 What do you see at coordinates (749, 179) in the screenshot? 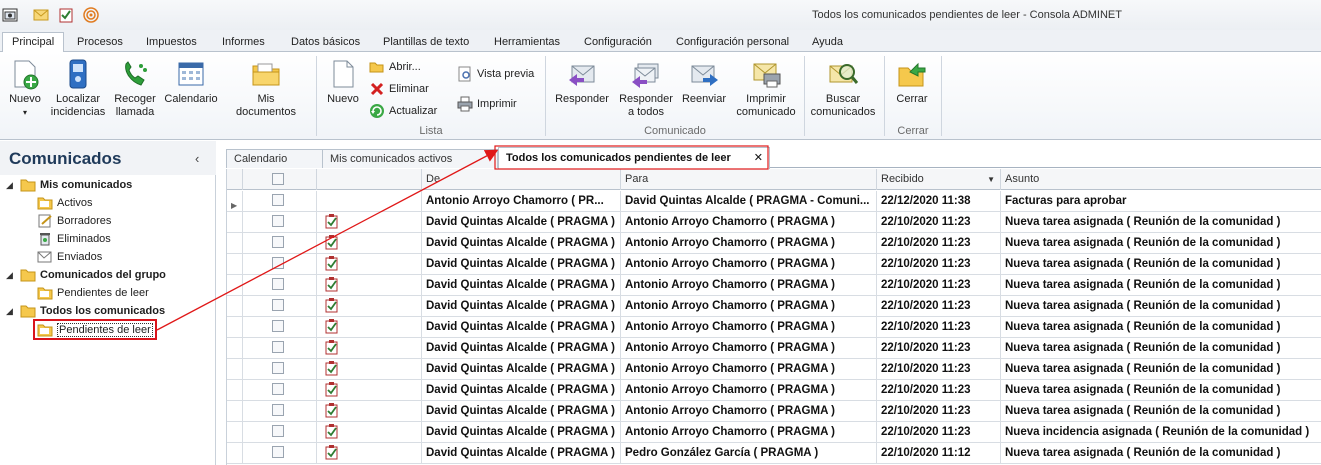
I see `header-para: Para` at bounding box center [749, 179].